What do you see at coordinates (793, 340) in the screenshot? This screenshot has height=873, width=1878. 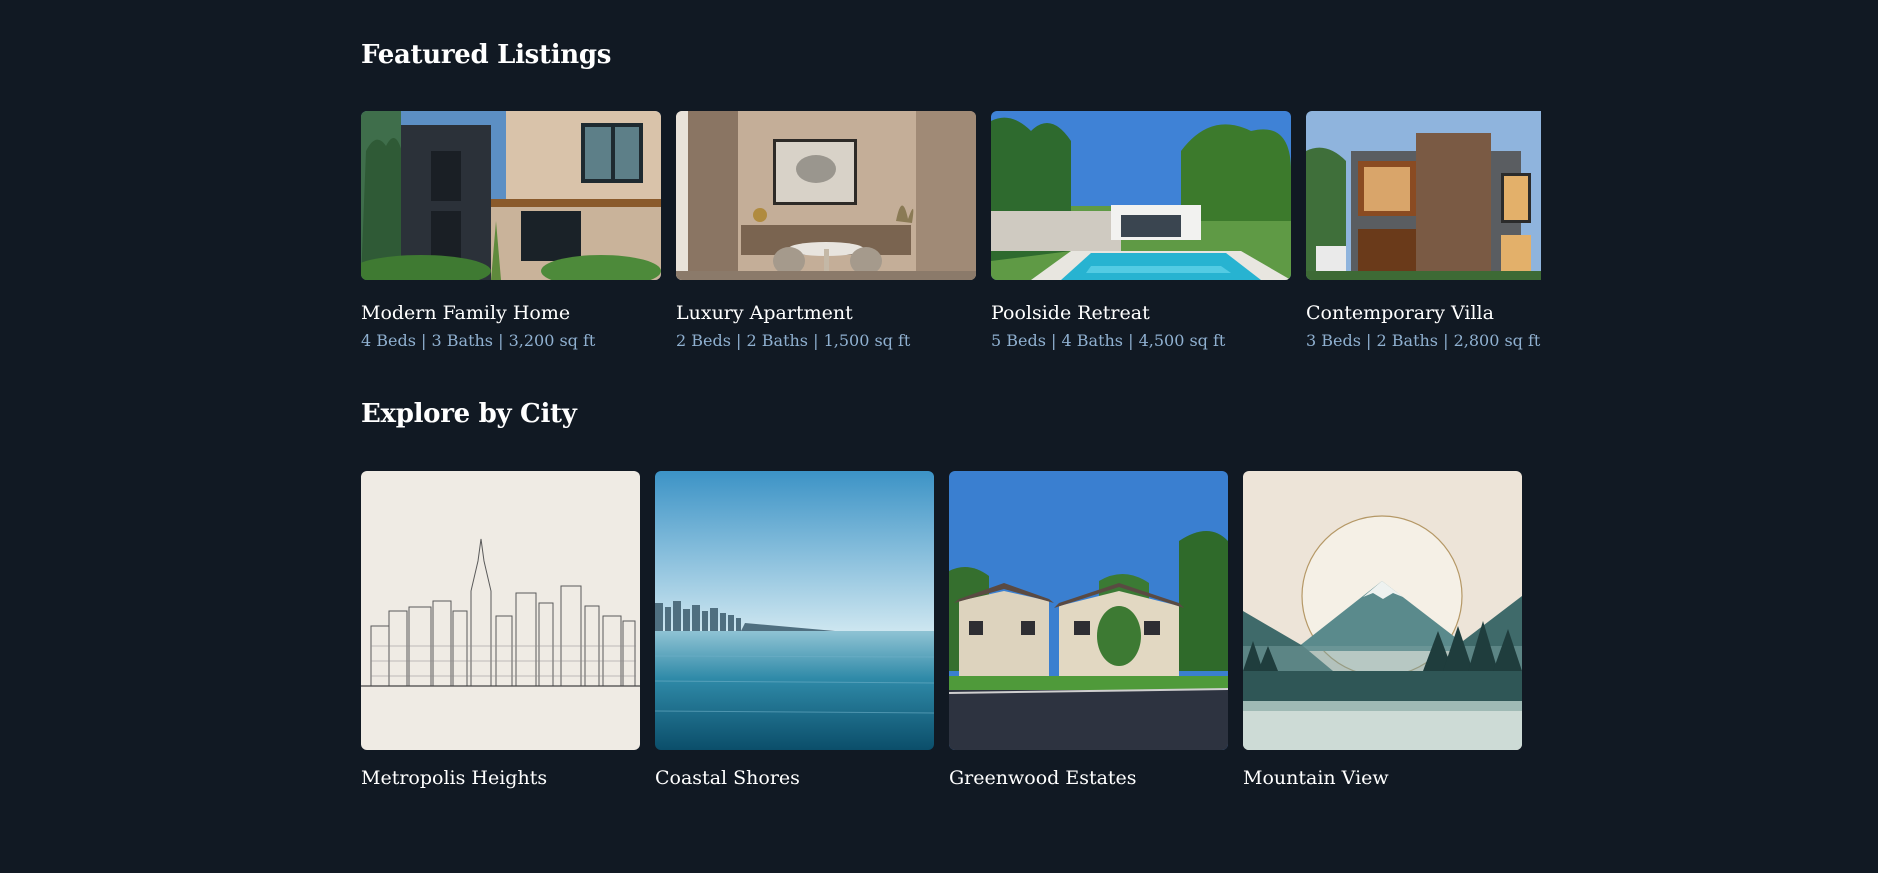 I see `listing-details: 2 Beds | 2 Baths | 1,500 sq ft` at bounding box center [793, 340].